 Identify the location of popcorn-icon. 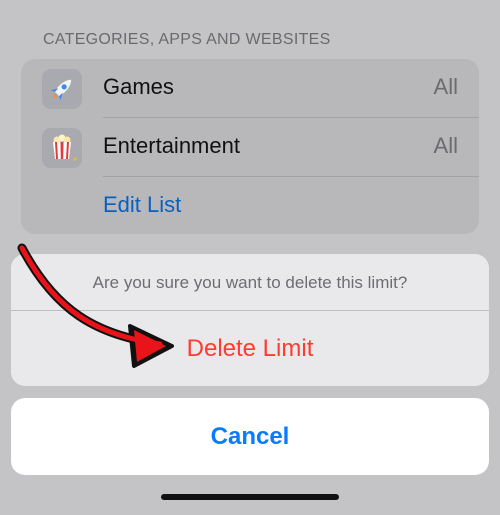
(62, 148).